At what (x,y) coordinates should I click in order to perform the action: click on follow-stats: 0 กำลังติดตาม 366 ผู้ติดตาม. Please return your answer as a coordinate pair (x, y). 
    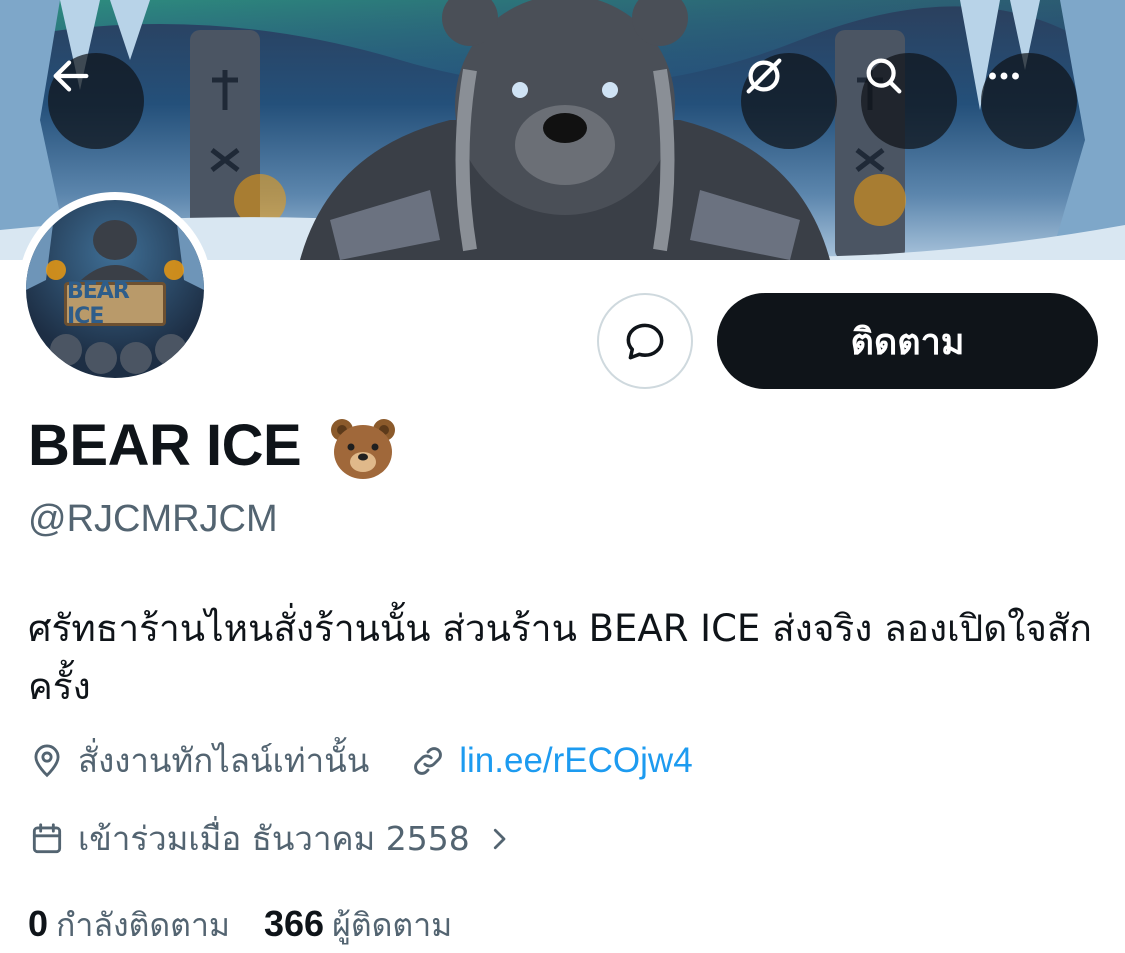
    Looking at the image, I should click on (240, 925).